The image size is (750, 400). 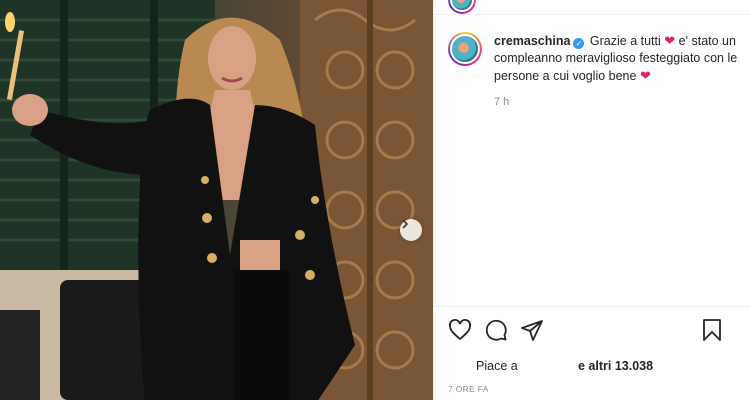 I want to click on comment-timestamp: 7 h, so click(x=502, y=102).